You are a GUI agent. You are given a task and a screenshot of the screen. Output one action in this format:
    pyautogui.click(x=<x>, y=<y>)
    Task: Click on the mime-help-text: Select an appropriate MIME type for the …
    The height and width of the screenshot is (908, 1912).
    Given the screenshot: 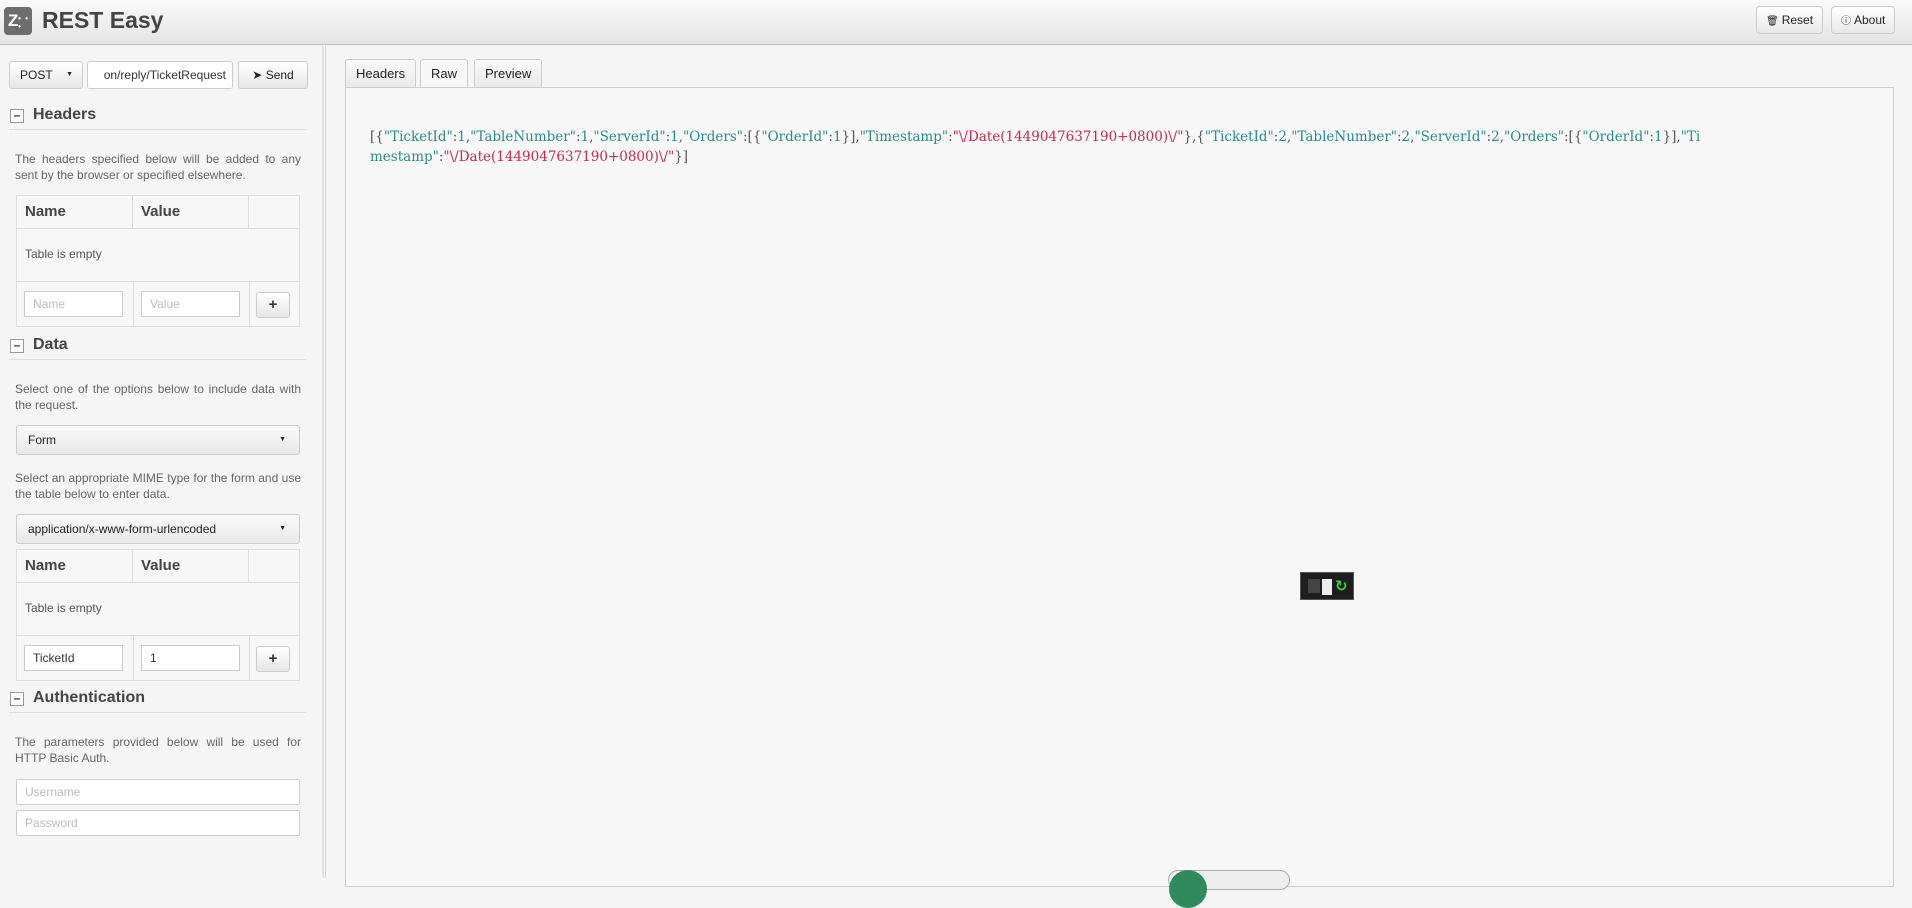 What is the action you would take?
    pyautogui.click(x=158, y=486)
    